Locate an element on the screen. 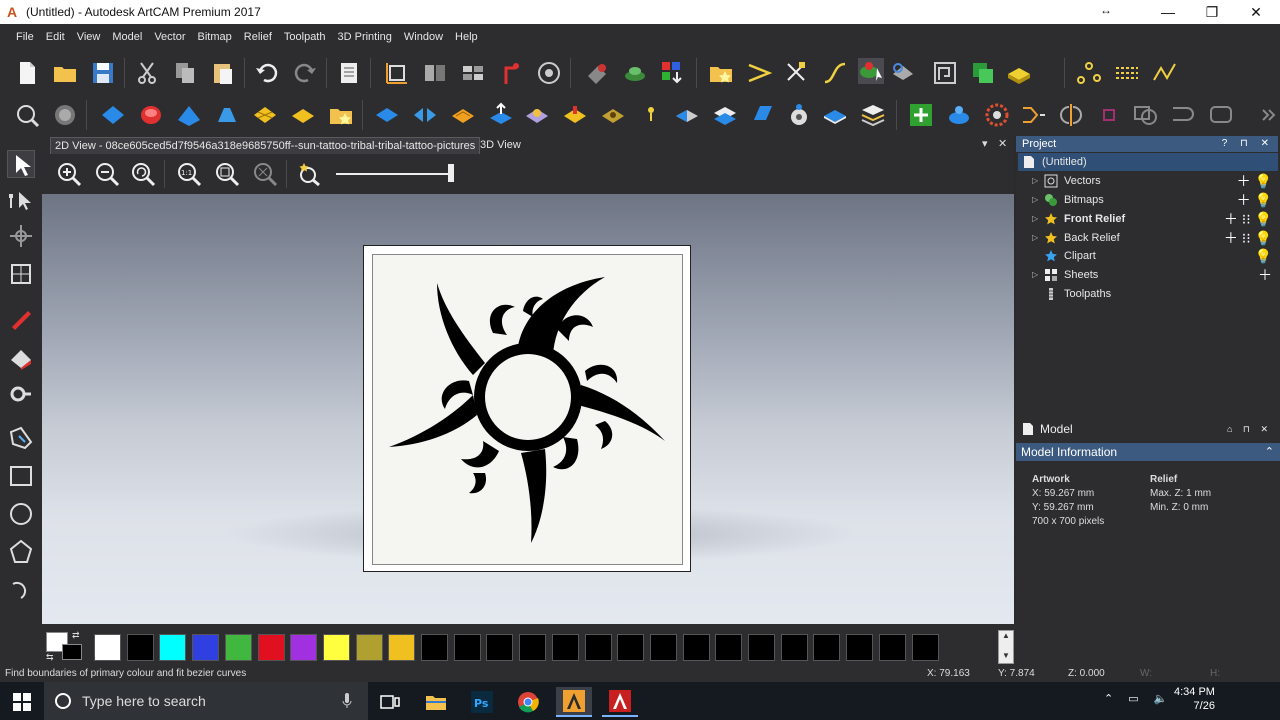 The height and width of the screenshot is (720, 1280). rectangle-tool-icon is located at coordinates (21, 476).